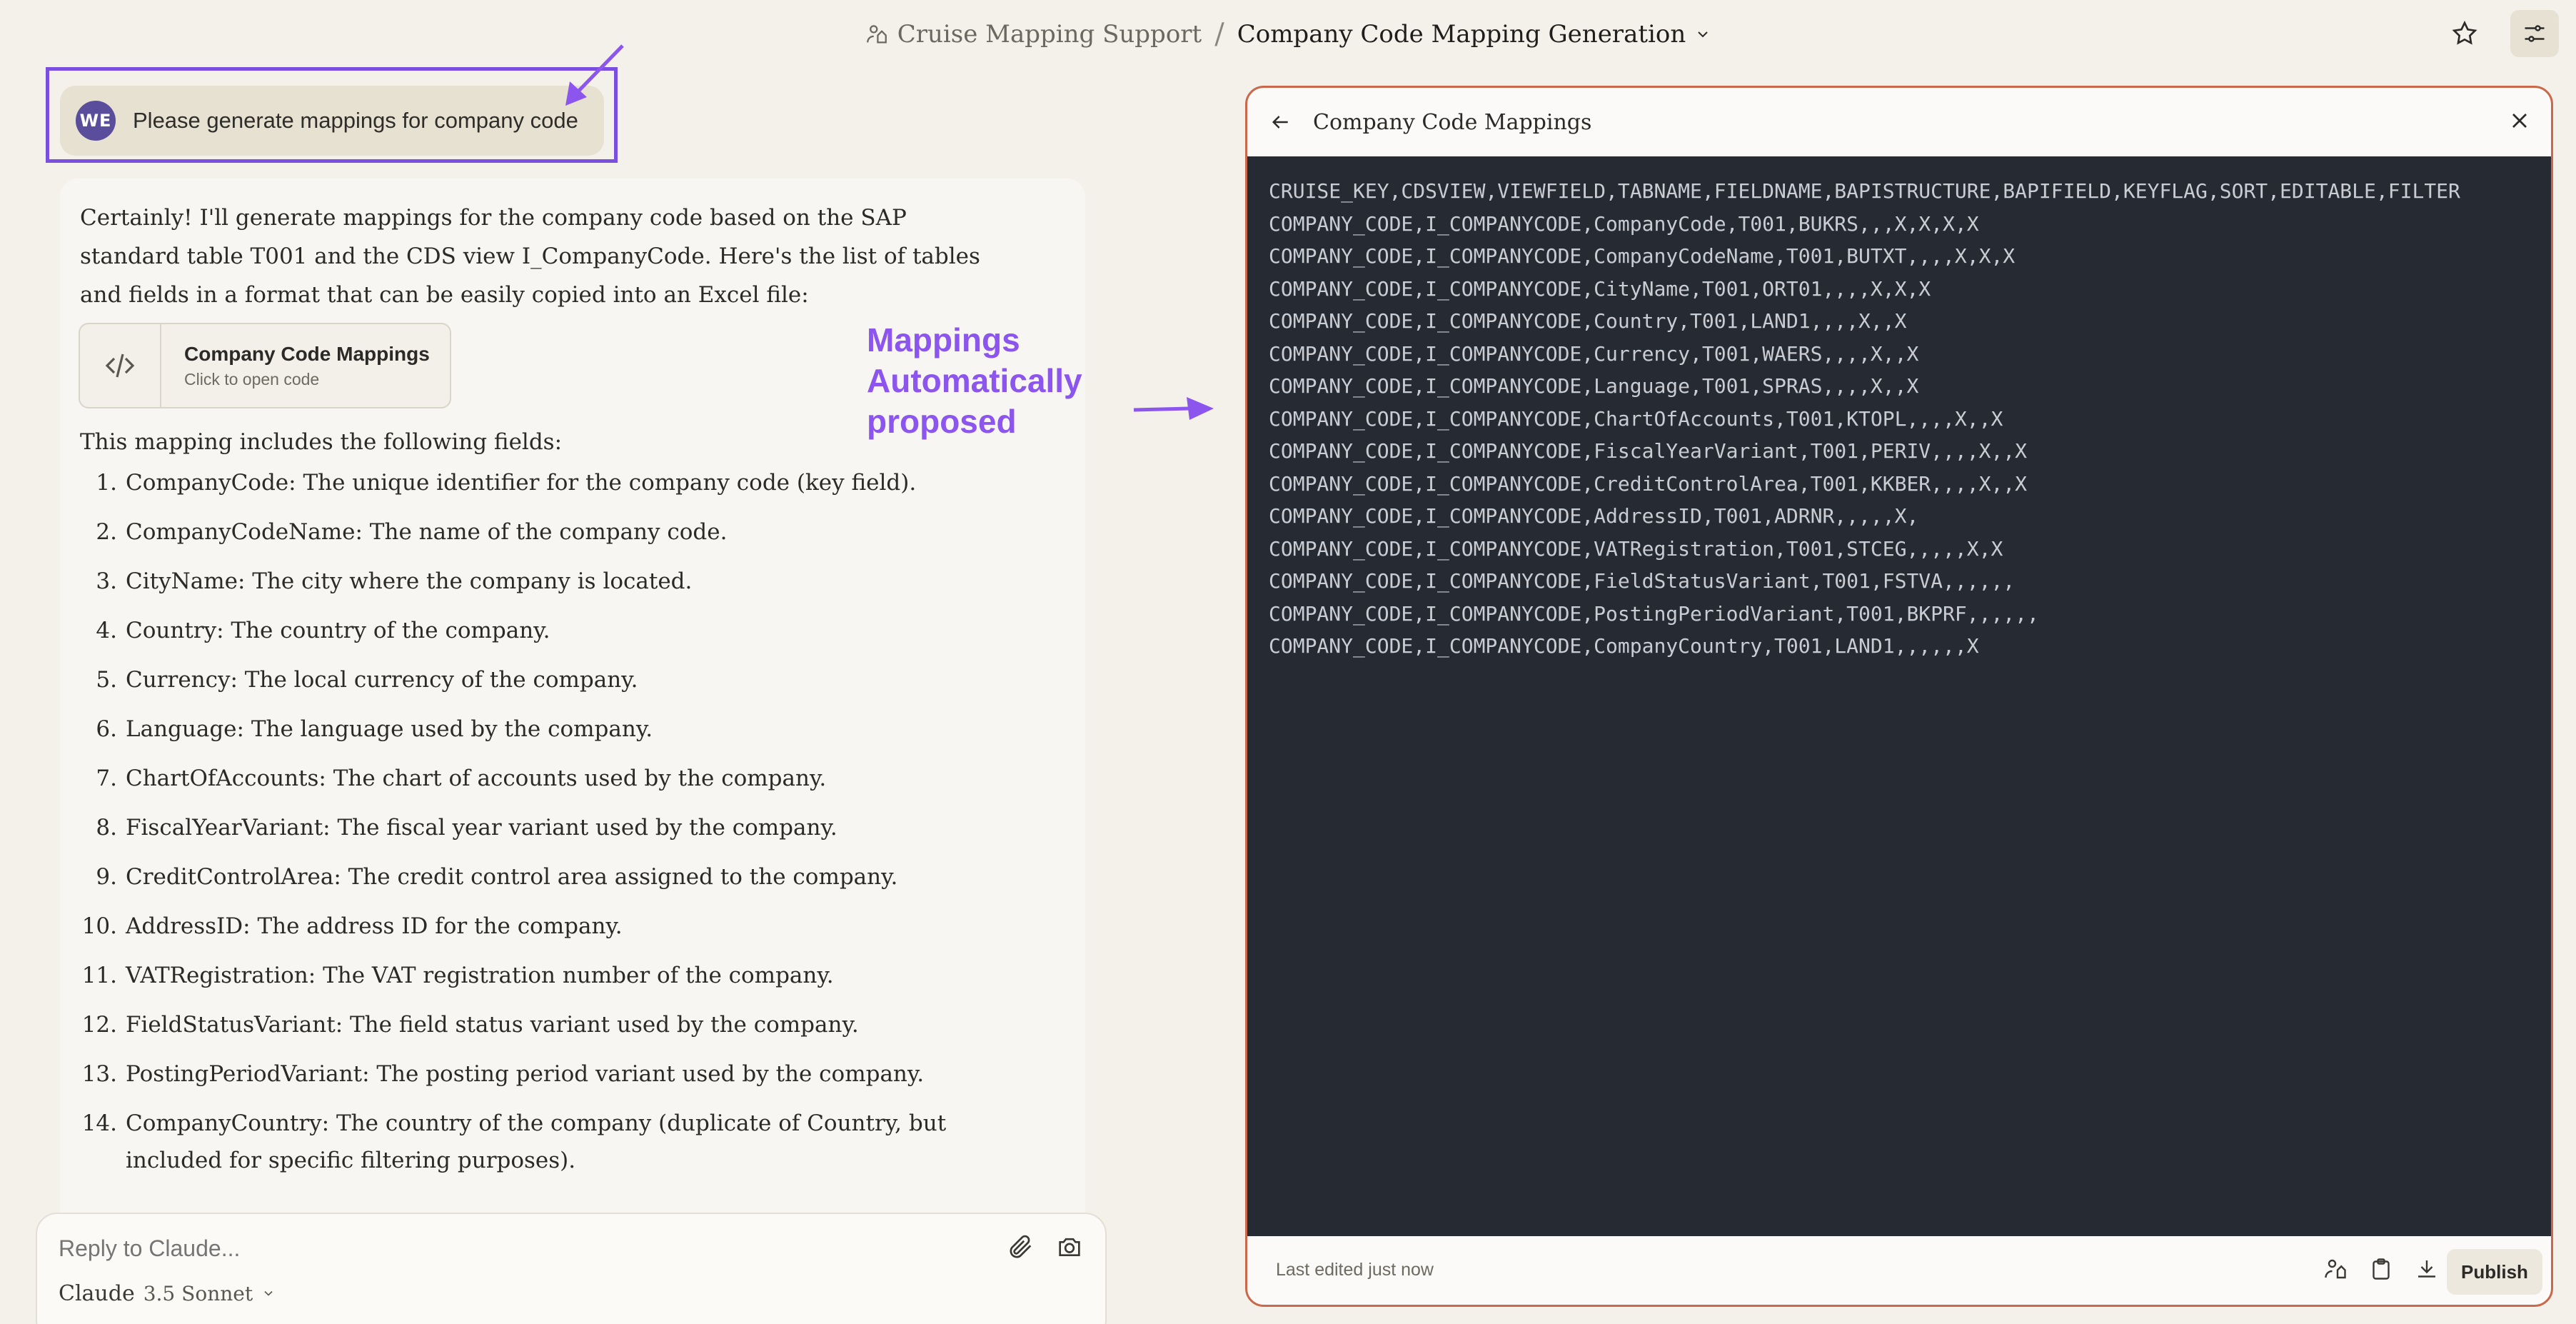  I want to click on annotation-arrow-right-icon, so click(1173, 409).